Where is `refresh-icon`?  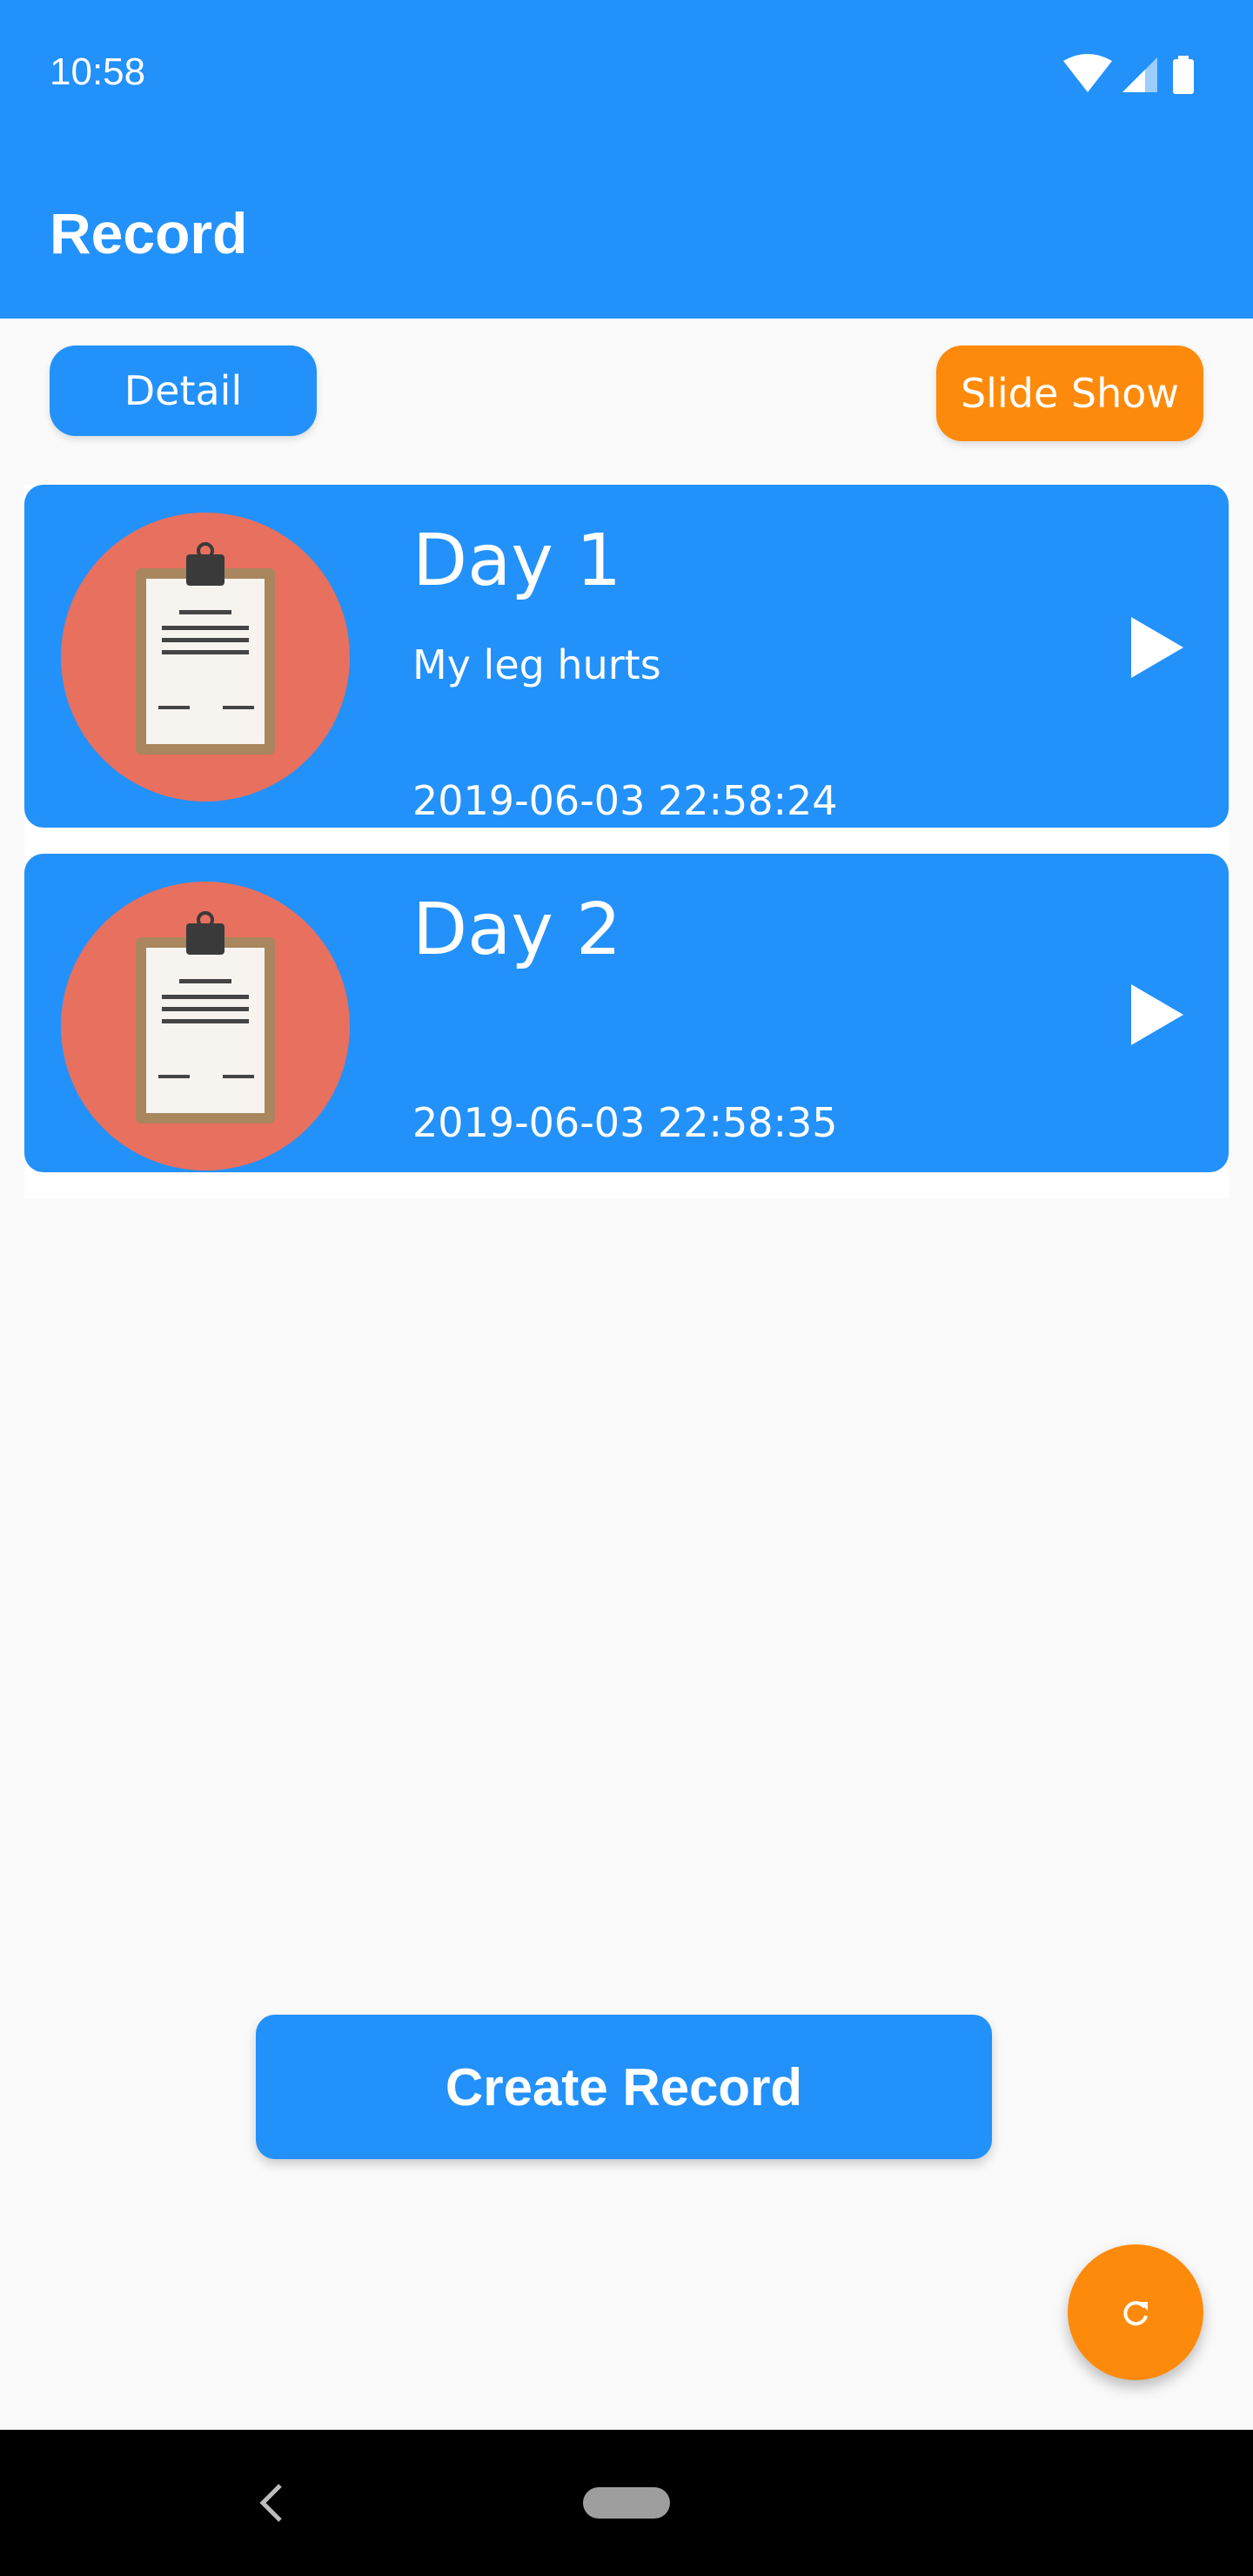 refresh-icon is located at coordinates (1135, 2313).